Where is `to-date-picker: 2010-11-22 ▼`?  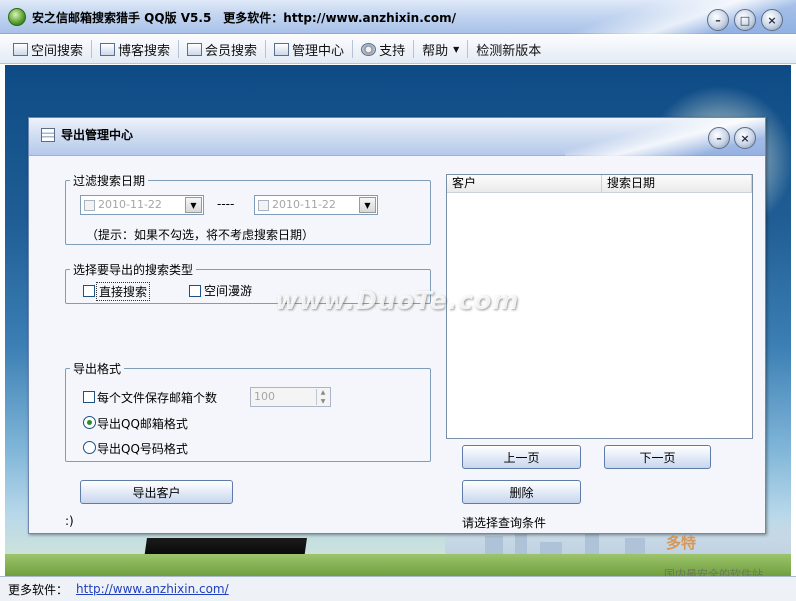
to-date-picker: 2010-11-22 ▼ is located at coordinates (316, 205).